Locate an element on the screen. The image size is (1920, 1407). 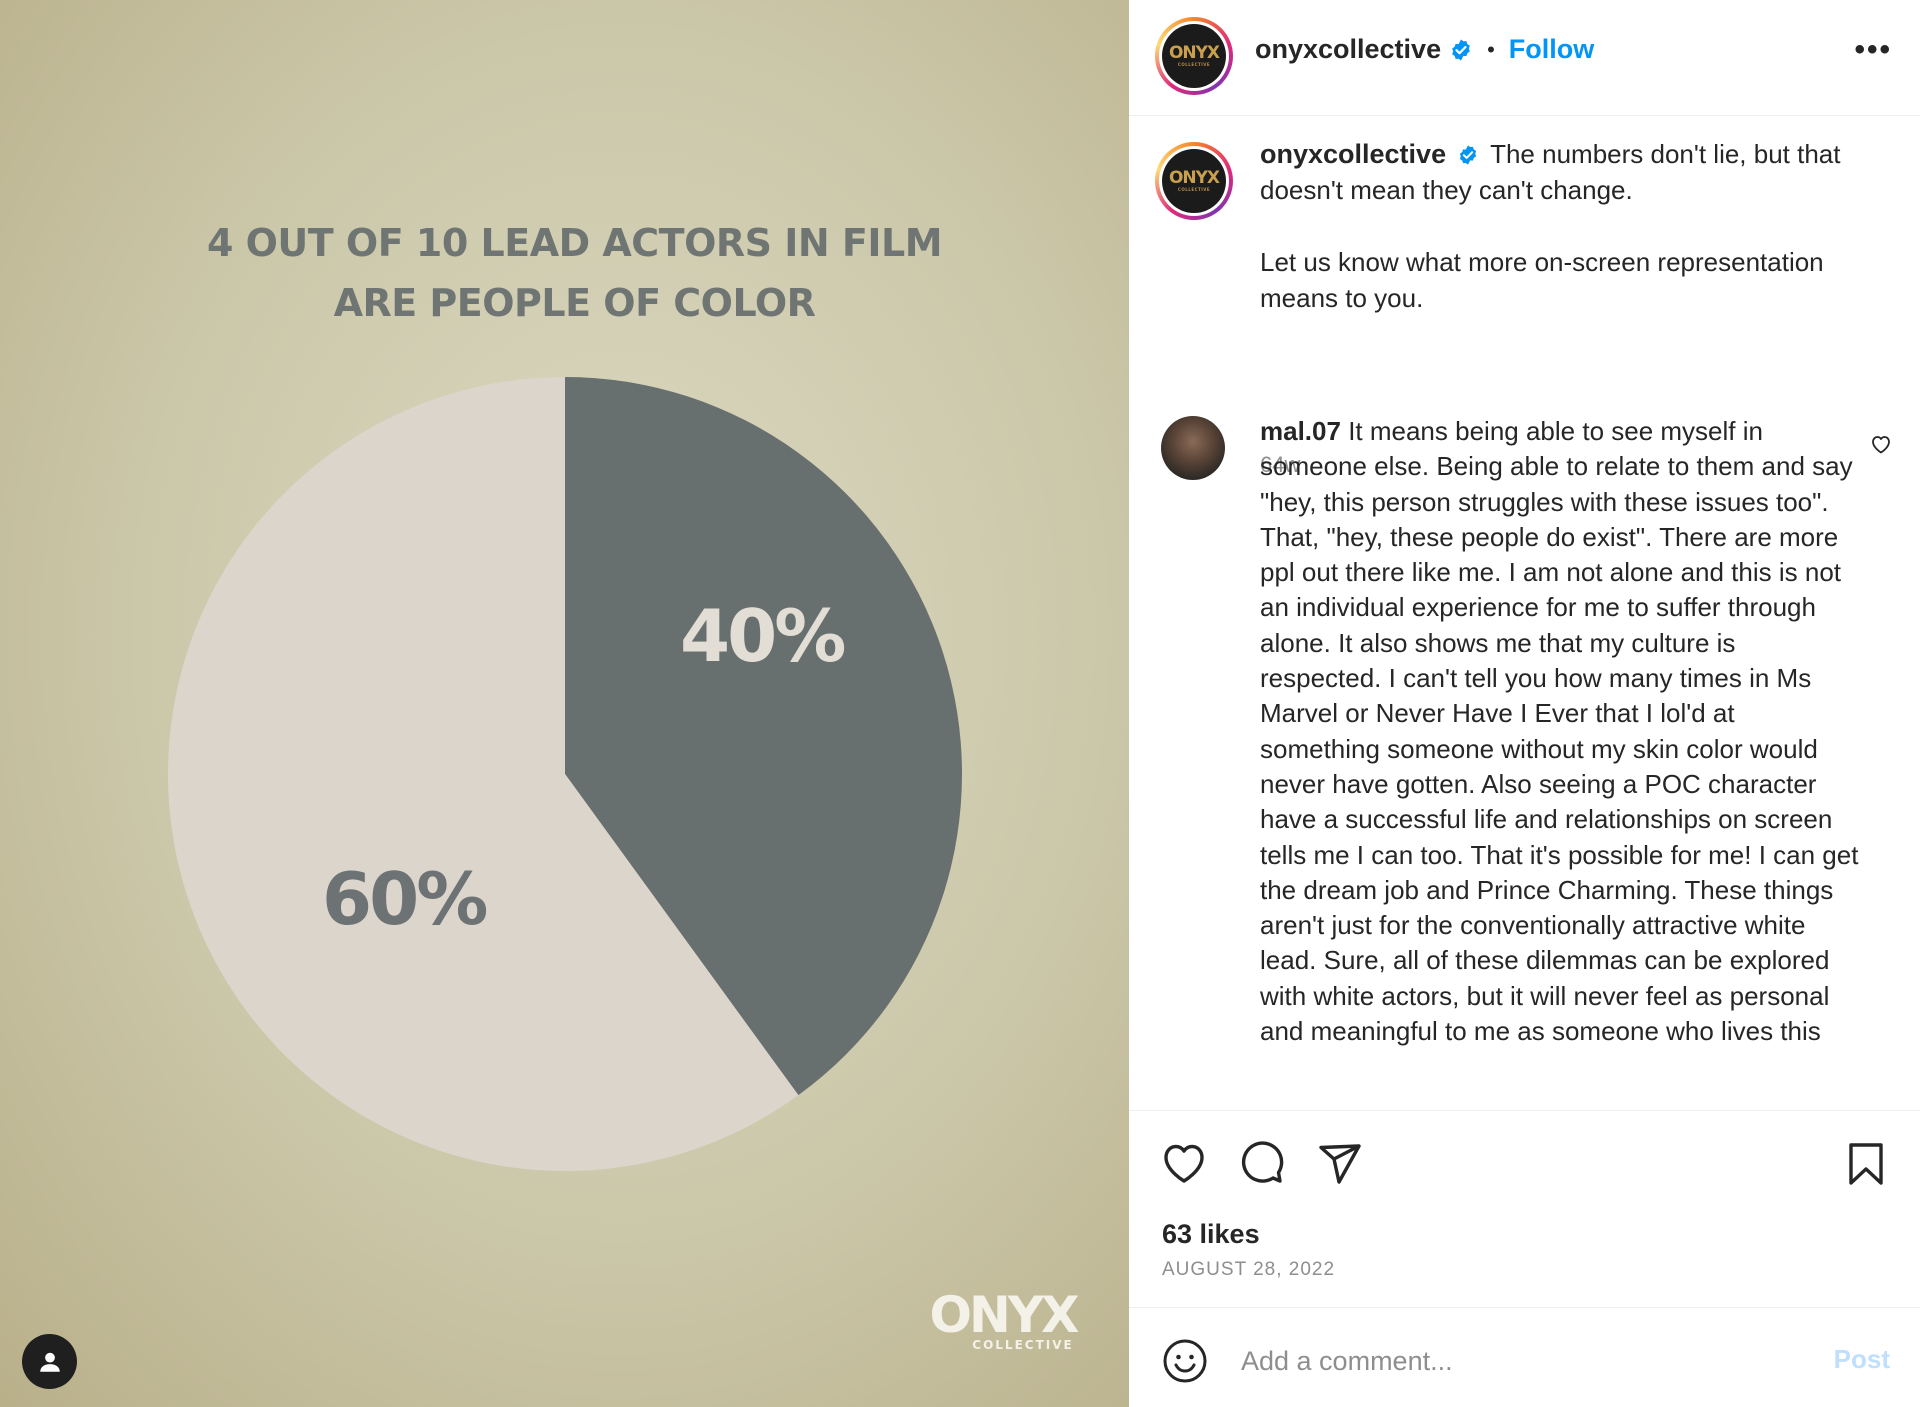
caption-avatar-logo-subtext: COLLECTIVE is located at coordinates (1194, 189).